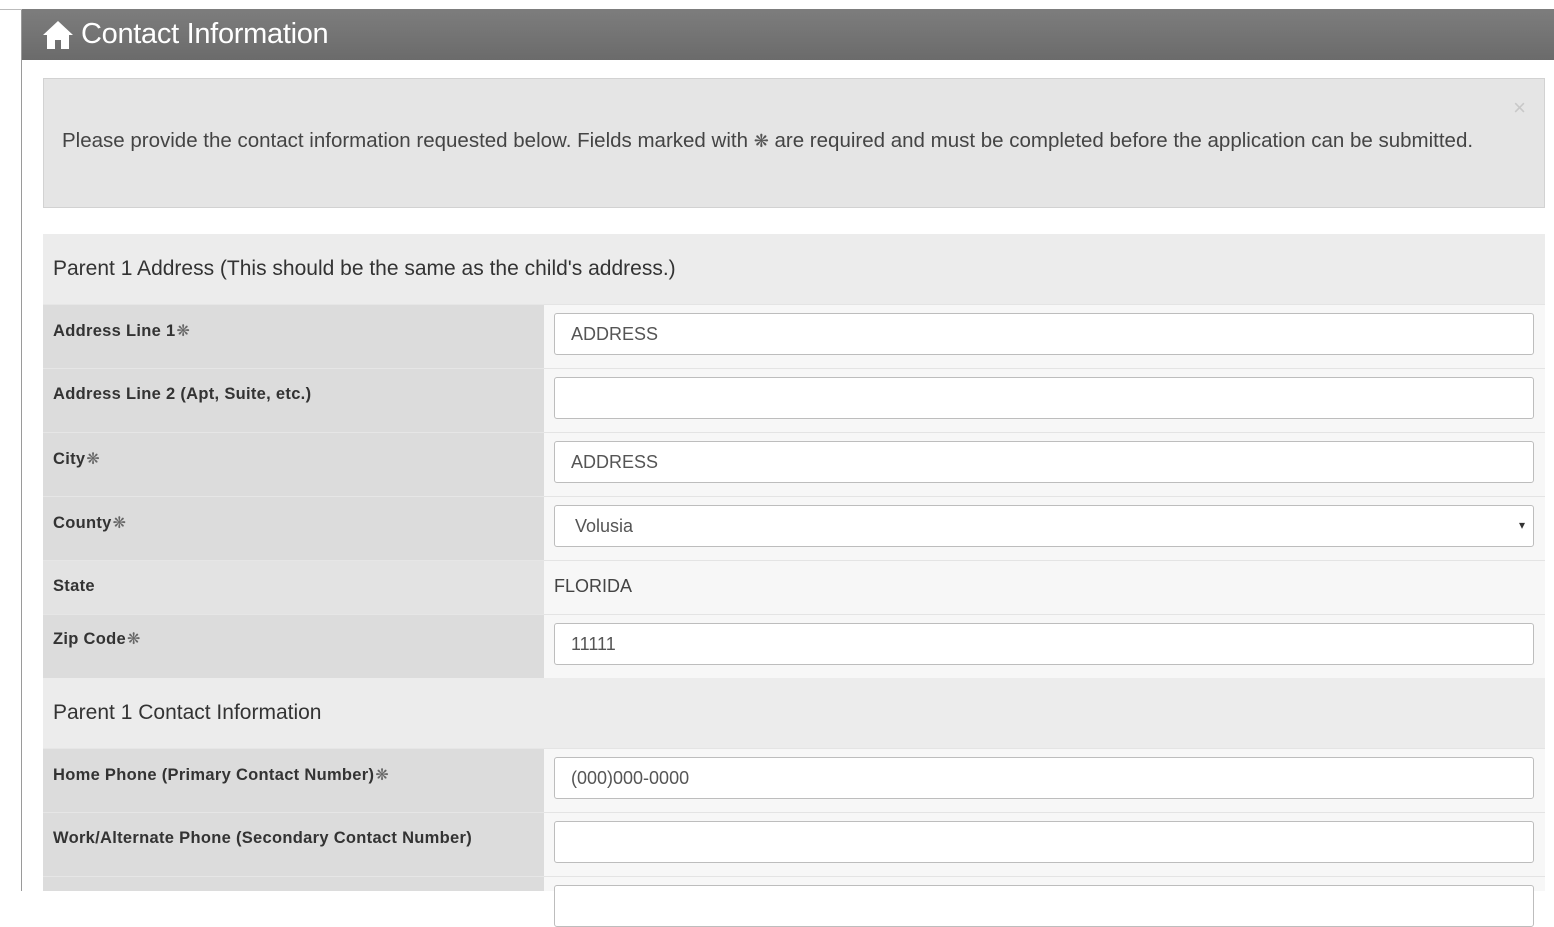  I want to click on zip-label: Zip Code❋, so click(97, 639).